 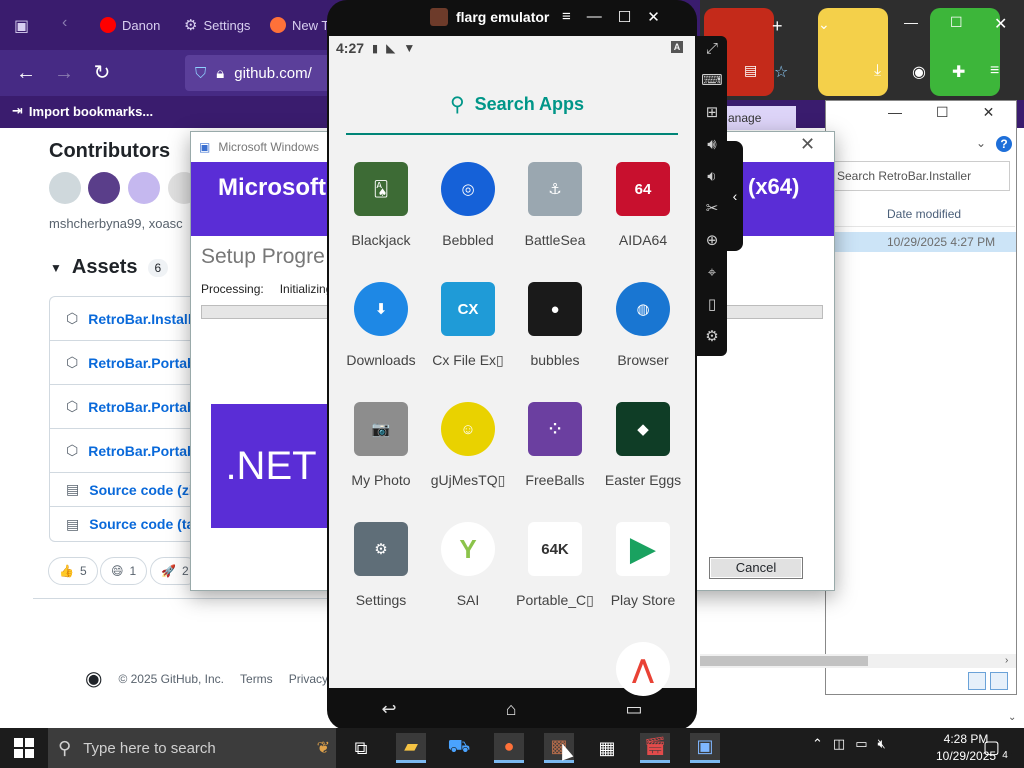 I want to click on app-tile: ☺ gUjMesTQ▯, so click(x=468, y=445).